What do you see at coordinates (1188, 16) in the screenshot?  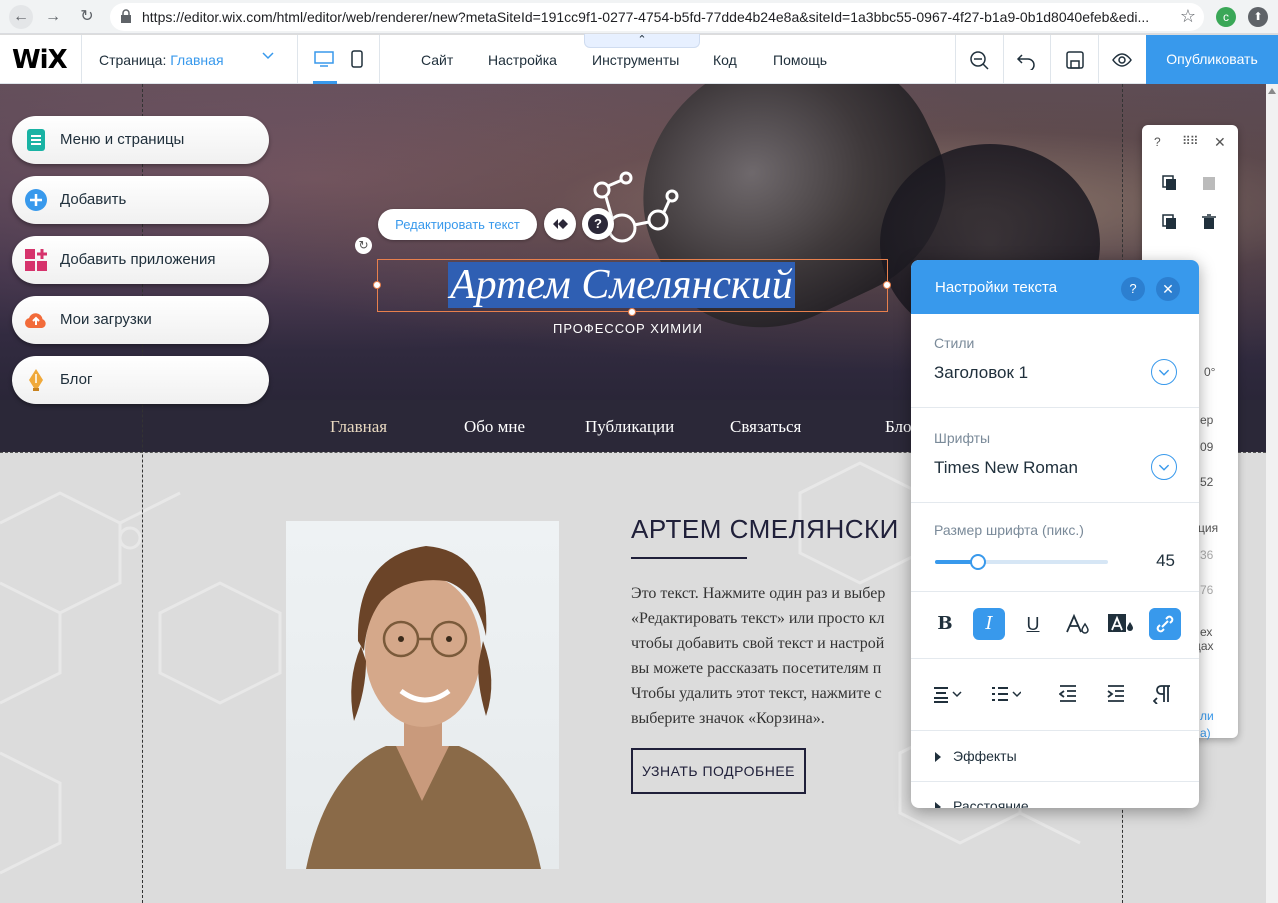 I see `bookmark-star-icon: ☆` at bounding box center [1188, 16].